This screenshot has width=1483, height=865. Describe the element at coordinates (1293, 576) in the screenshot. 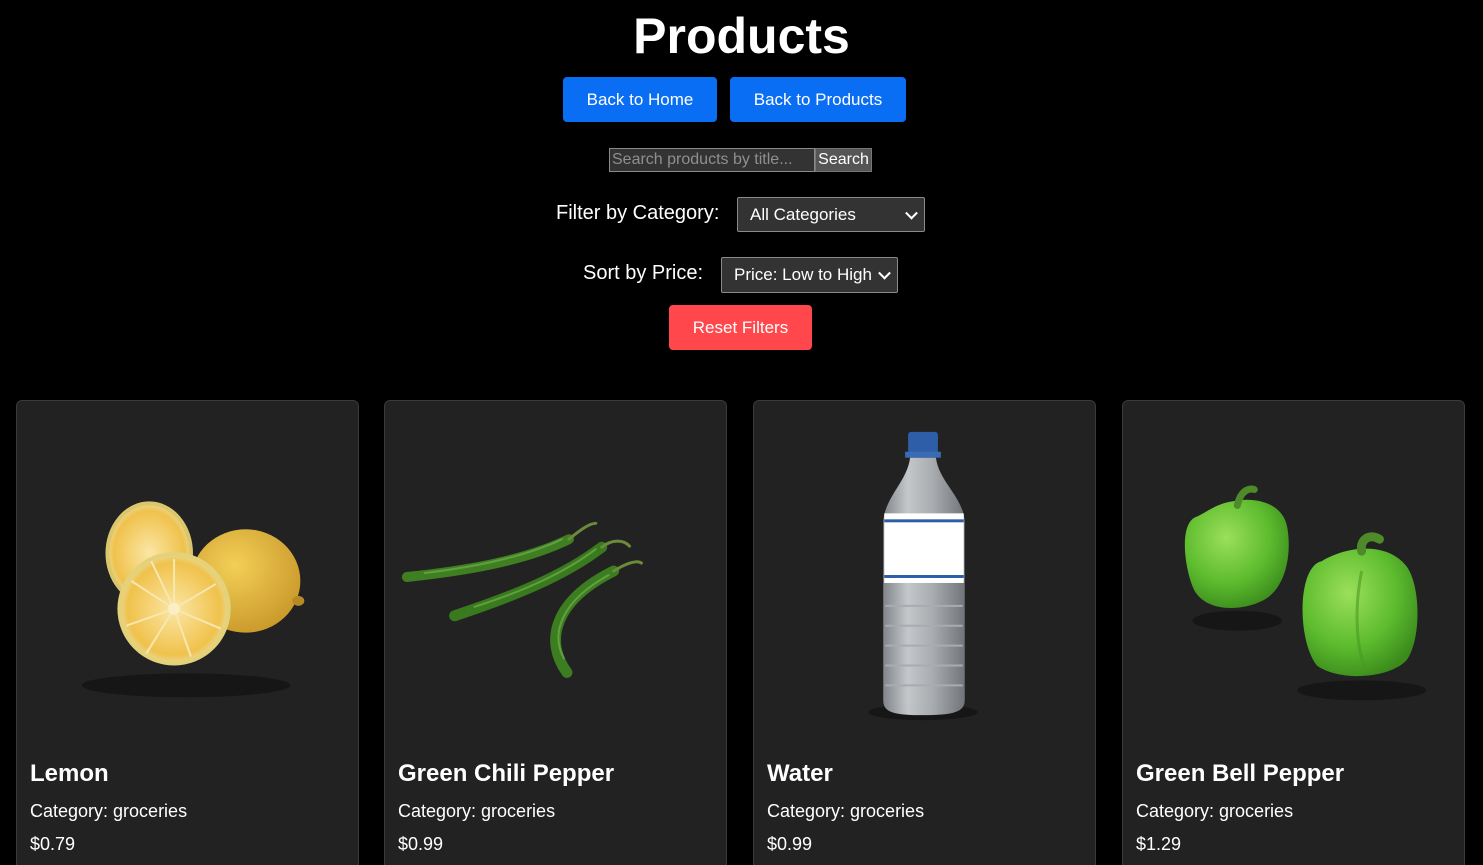

I see `bell-pepper-image` at that location.